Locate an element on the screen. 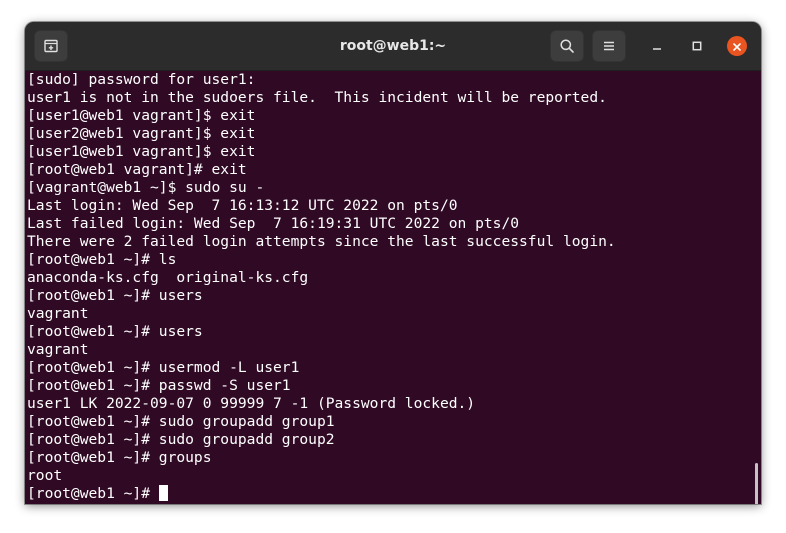 This screenshot has height=533, width=786. new-tab-button is located at coordinates (51, 46).